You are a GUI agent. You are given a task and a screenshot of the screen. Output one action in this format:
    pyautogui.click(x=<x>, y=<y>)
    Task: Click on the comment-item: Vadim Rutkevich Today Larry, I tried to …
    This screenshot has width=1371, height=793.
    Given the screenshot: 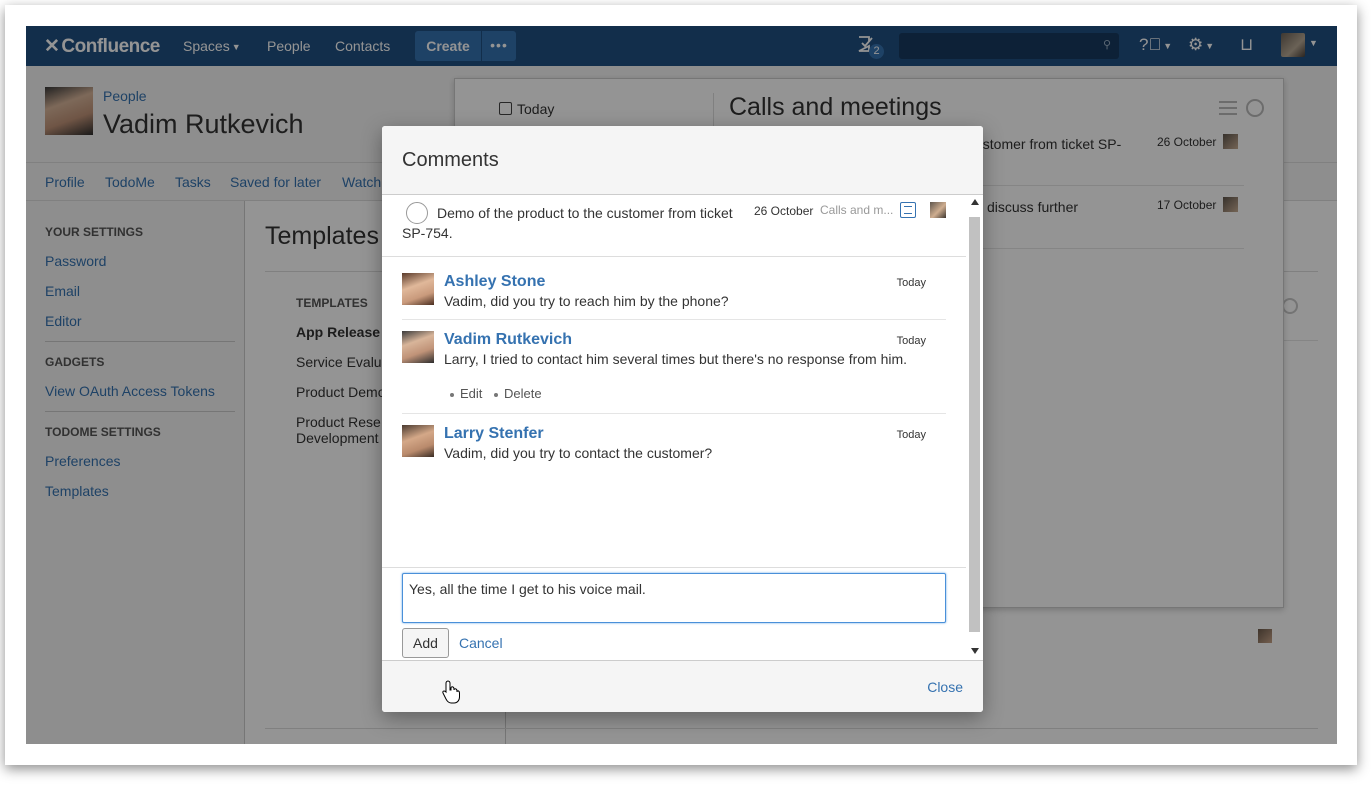 What is the action you would take?
    pyautogui.click(x=674, y=368)
    